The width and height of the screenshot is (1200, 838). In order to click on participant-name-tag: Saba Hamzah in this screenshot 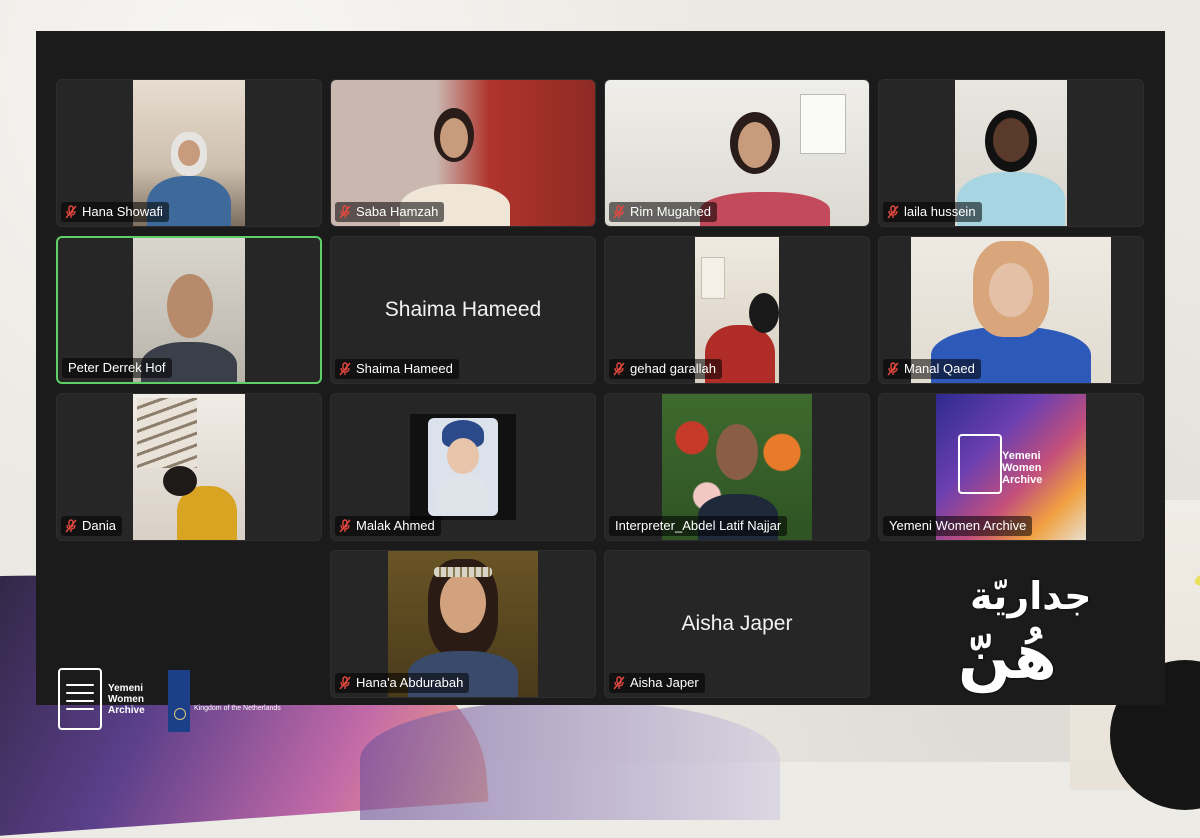, I will do `click(390, 212)`.